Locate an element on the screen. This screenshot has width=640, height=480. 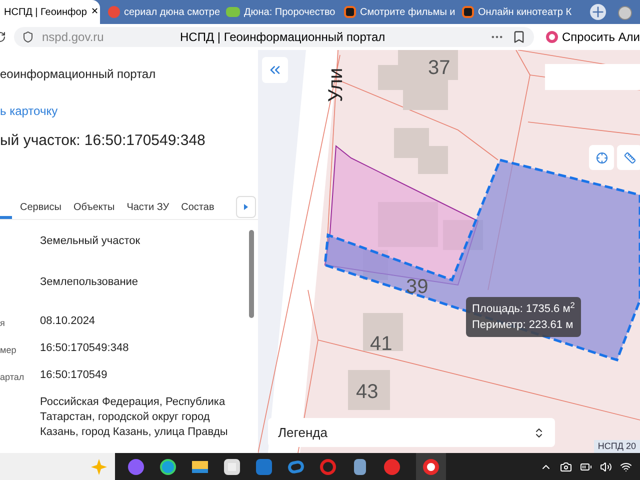
house-number: 37 is located at coordinates (439, 68).